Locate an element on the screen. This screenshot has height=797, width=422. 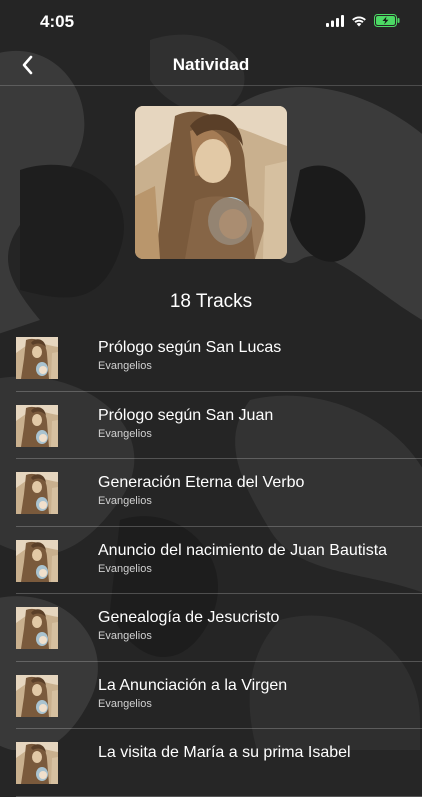
track-title: Anuncio del nacimiento de Juan Bautista is located at coordinates (243, 550).